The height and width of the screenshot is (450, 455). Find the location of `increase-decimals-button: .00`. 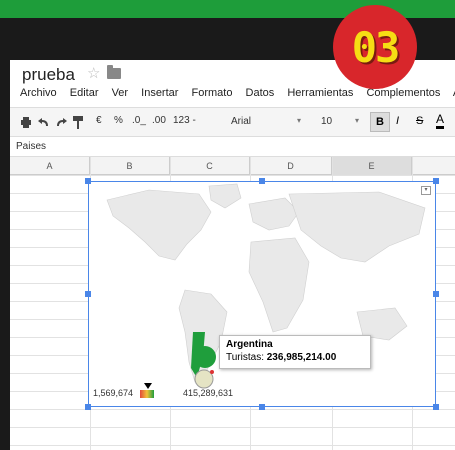

increase-decimals-button: .00 is located at coordinates (159, 120).